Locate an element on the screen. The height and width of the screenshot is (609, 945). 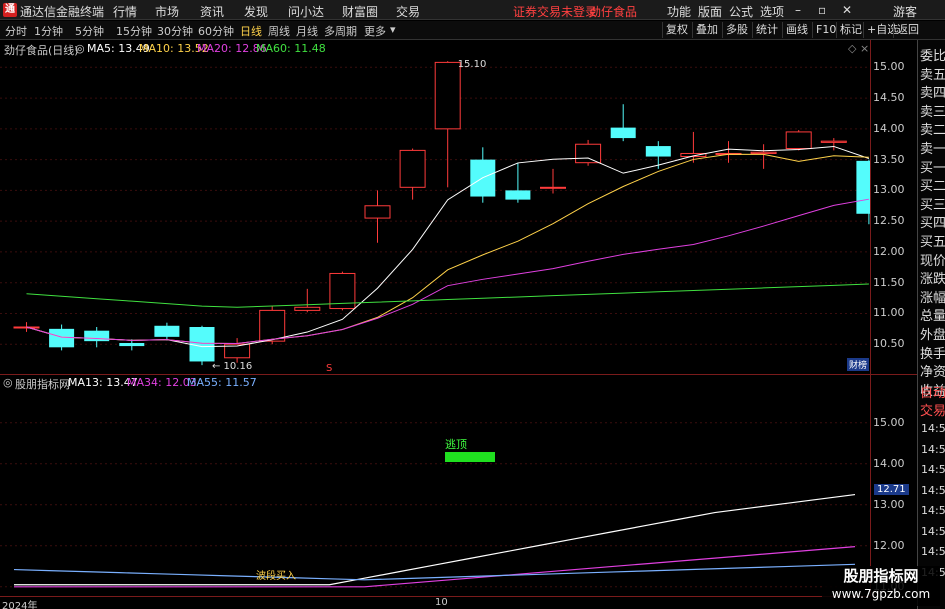
period-multi: 多周期 is located at coordinates (340, 31).